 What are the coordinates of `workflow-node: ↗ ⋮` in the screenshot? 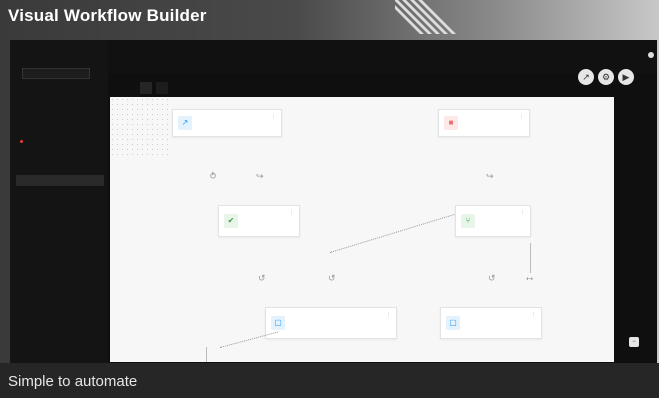 It's located at (227, 123).